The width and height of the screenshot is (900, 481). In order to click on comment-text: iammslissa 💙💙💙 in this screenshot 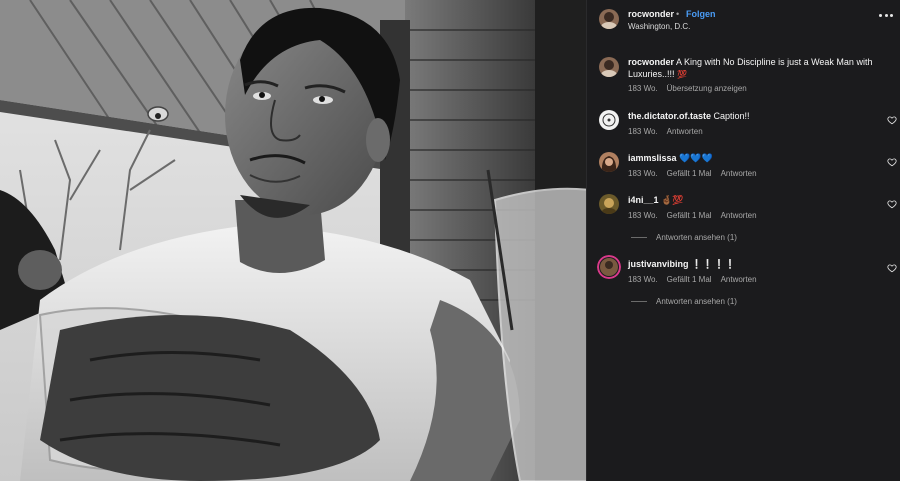, I will do `click(755, 158)`.